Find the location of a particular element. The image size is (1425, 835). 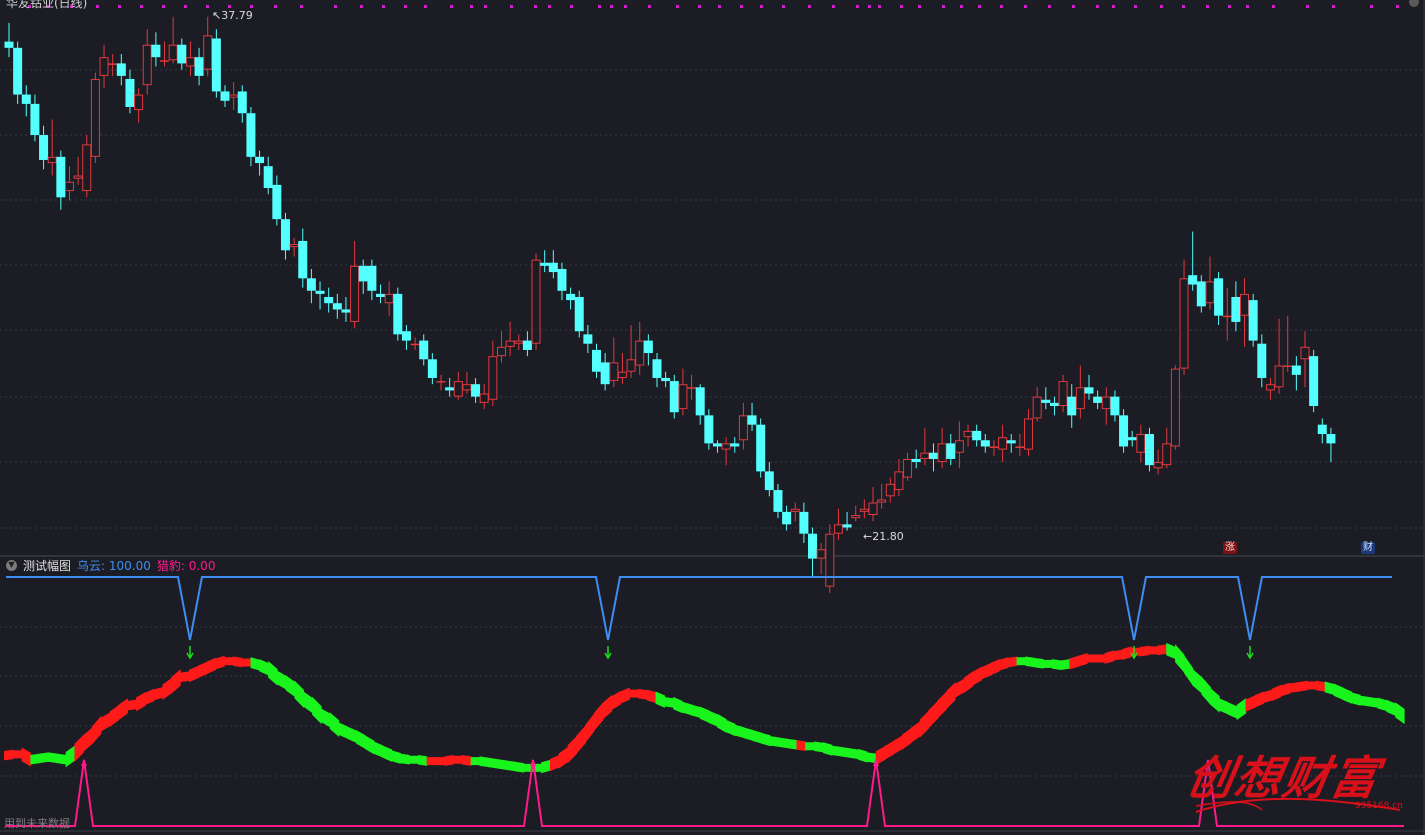

finance-badge: 财 is located at coordinates (1368, 548).